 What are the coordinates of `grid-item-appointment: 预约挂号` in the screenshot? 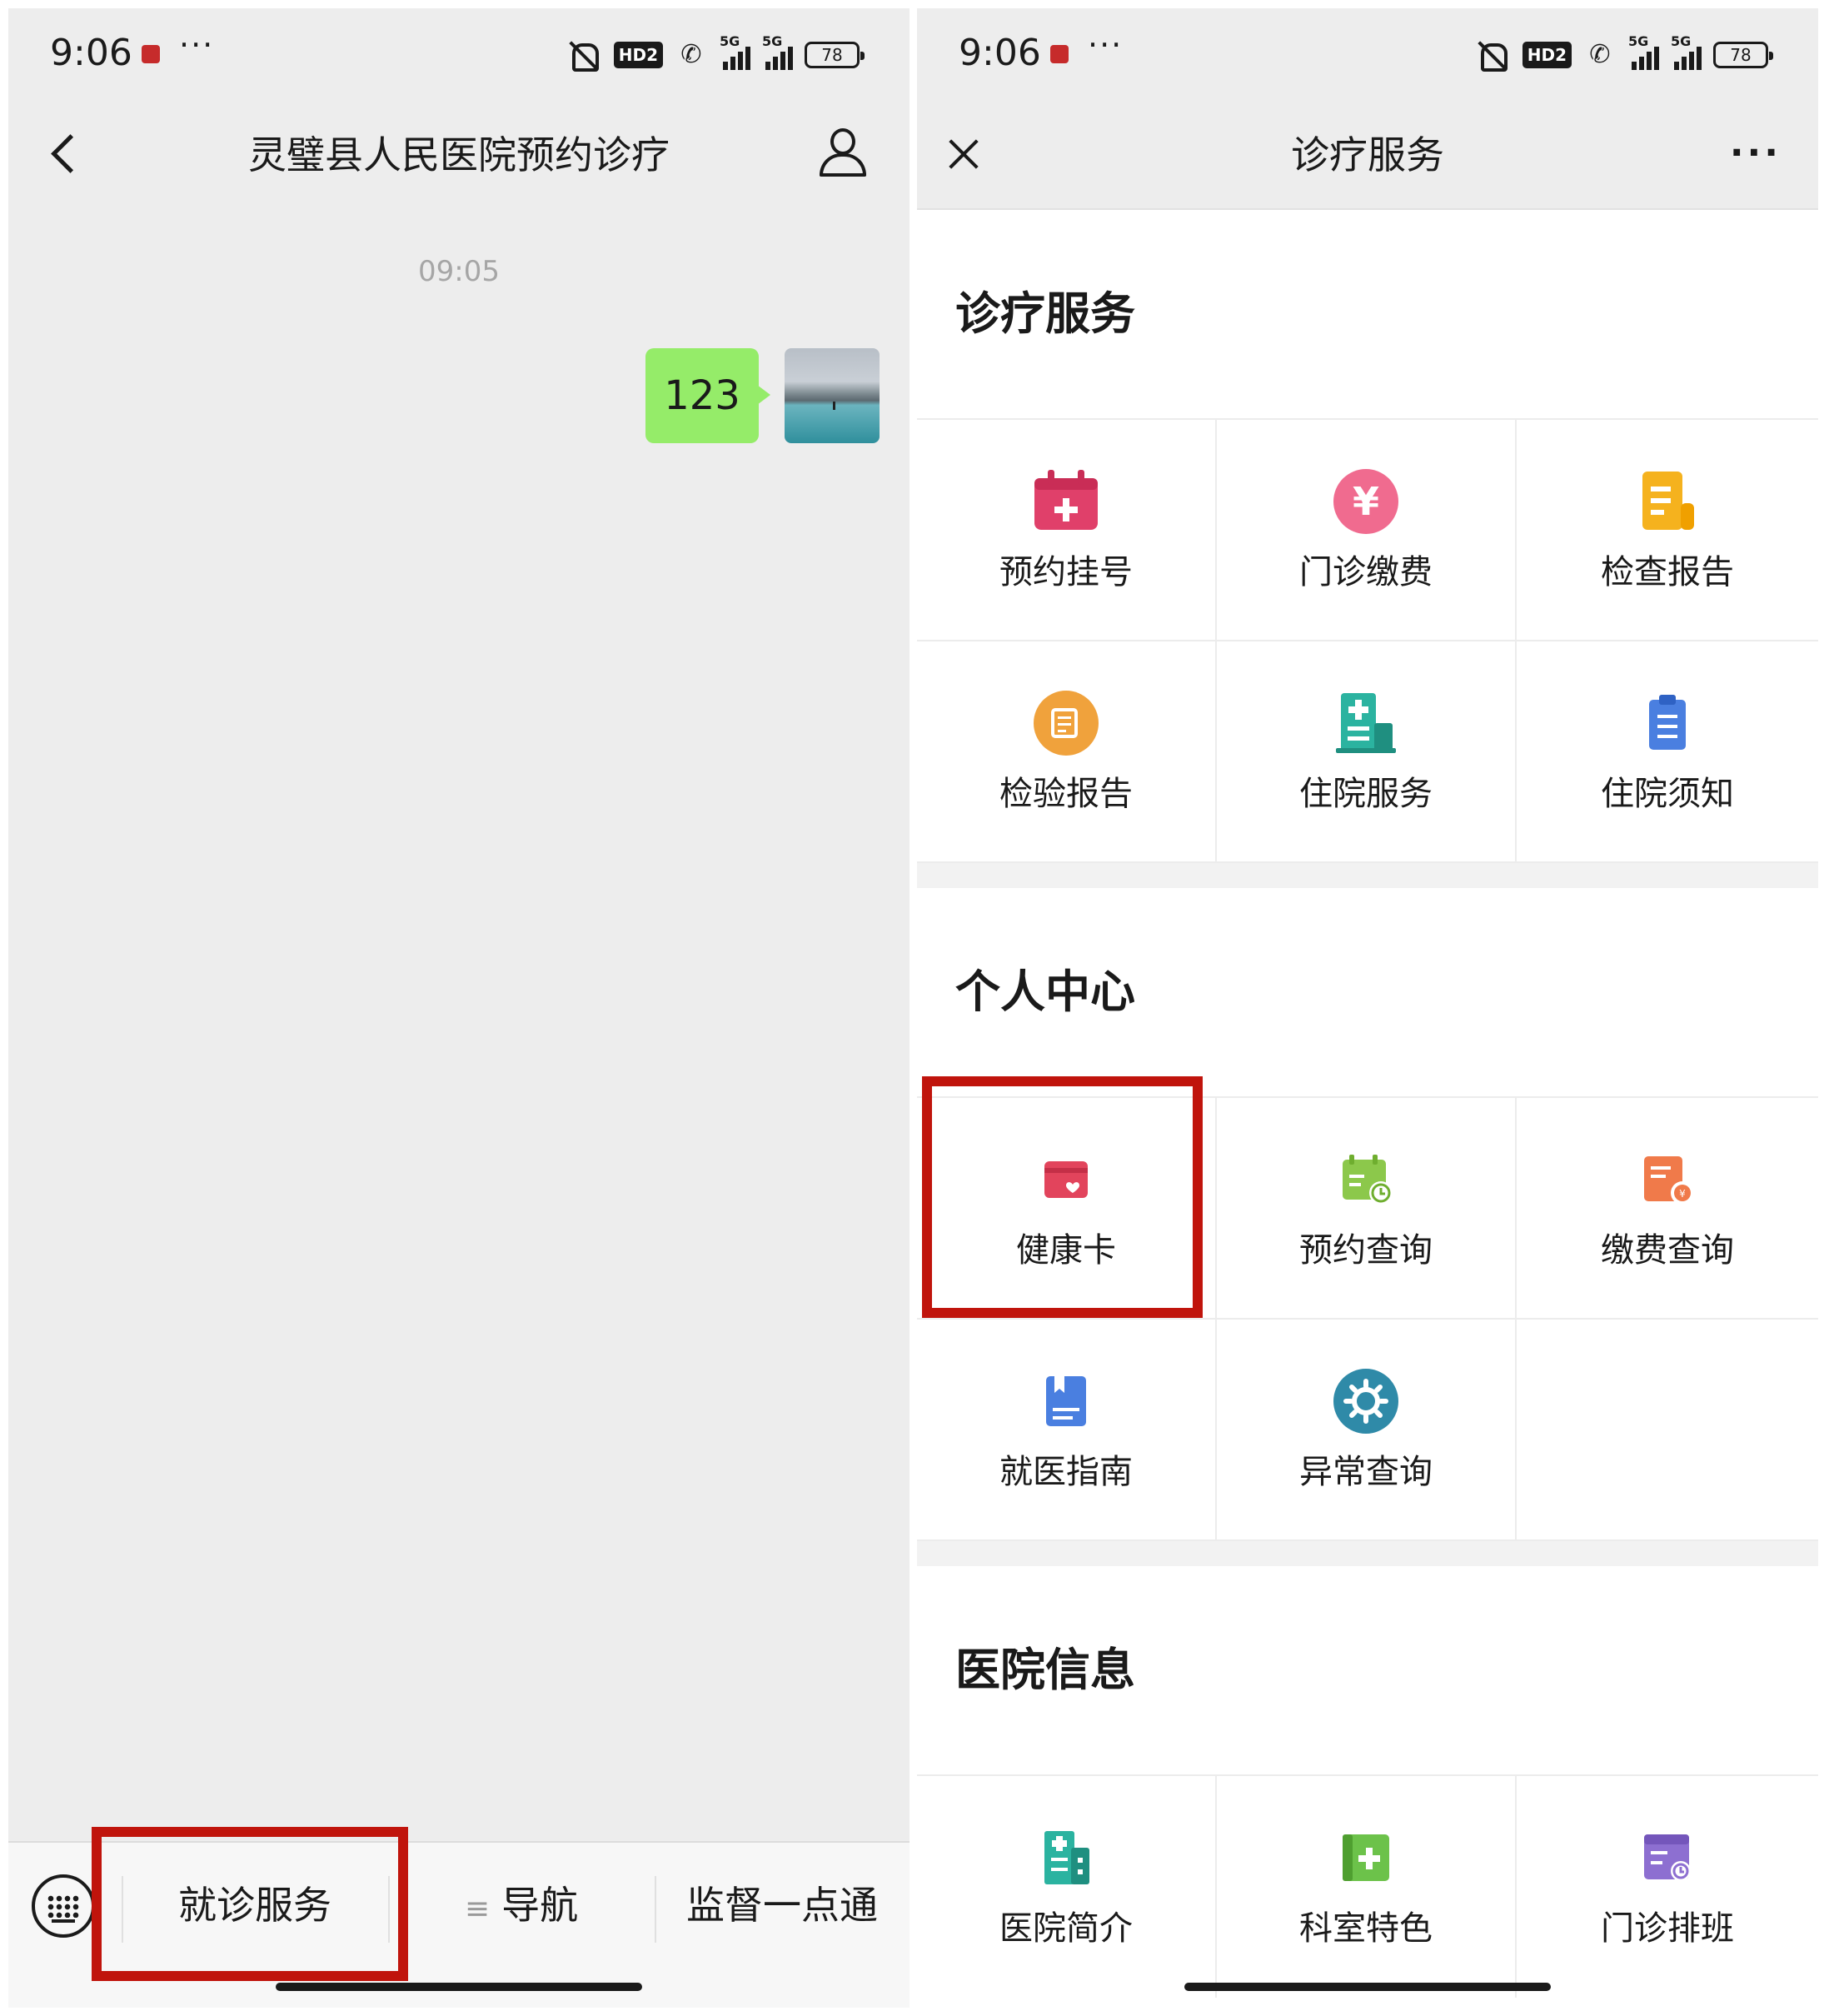 It's located at (1067, 530).